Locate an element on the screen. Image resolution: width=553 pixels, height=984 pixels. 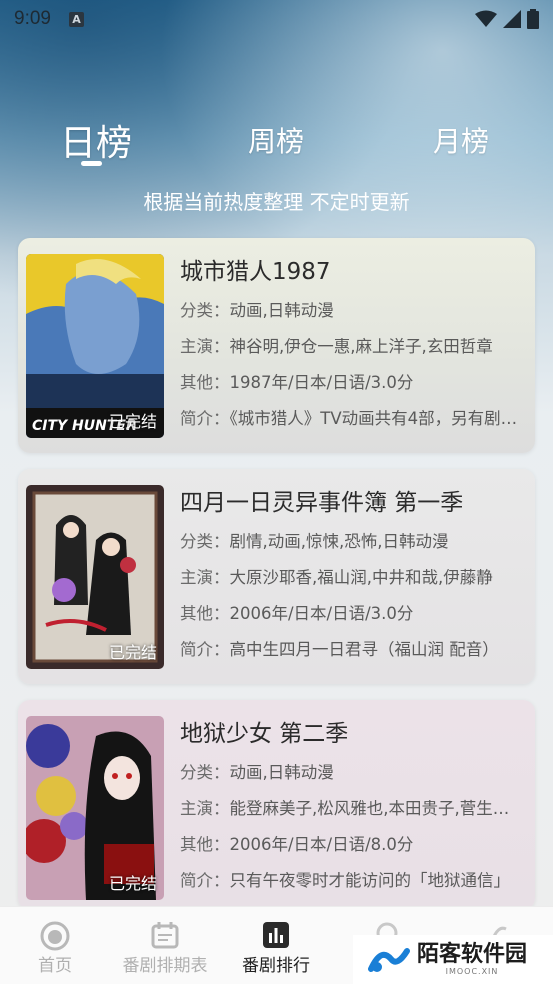
item-other: 其他：2006年/日本/日语/3.0分 is located at coordinates (297, 613).